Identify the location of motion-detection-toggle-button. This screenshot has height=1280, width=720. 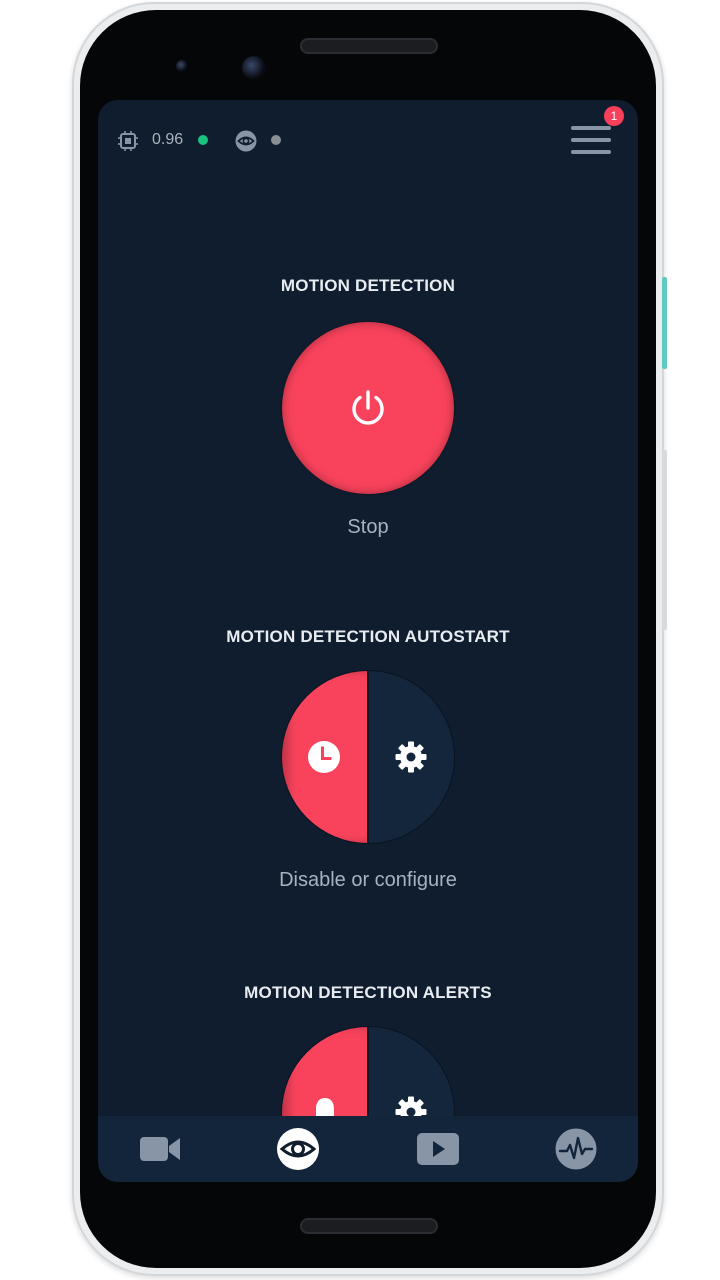
(368, 408).